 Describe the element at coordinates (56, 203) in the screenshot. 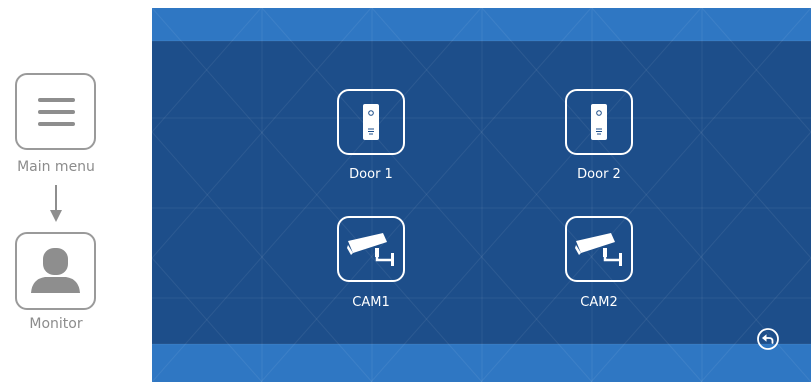

I see `arrow-down-icon` at that location.